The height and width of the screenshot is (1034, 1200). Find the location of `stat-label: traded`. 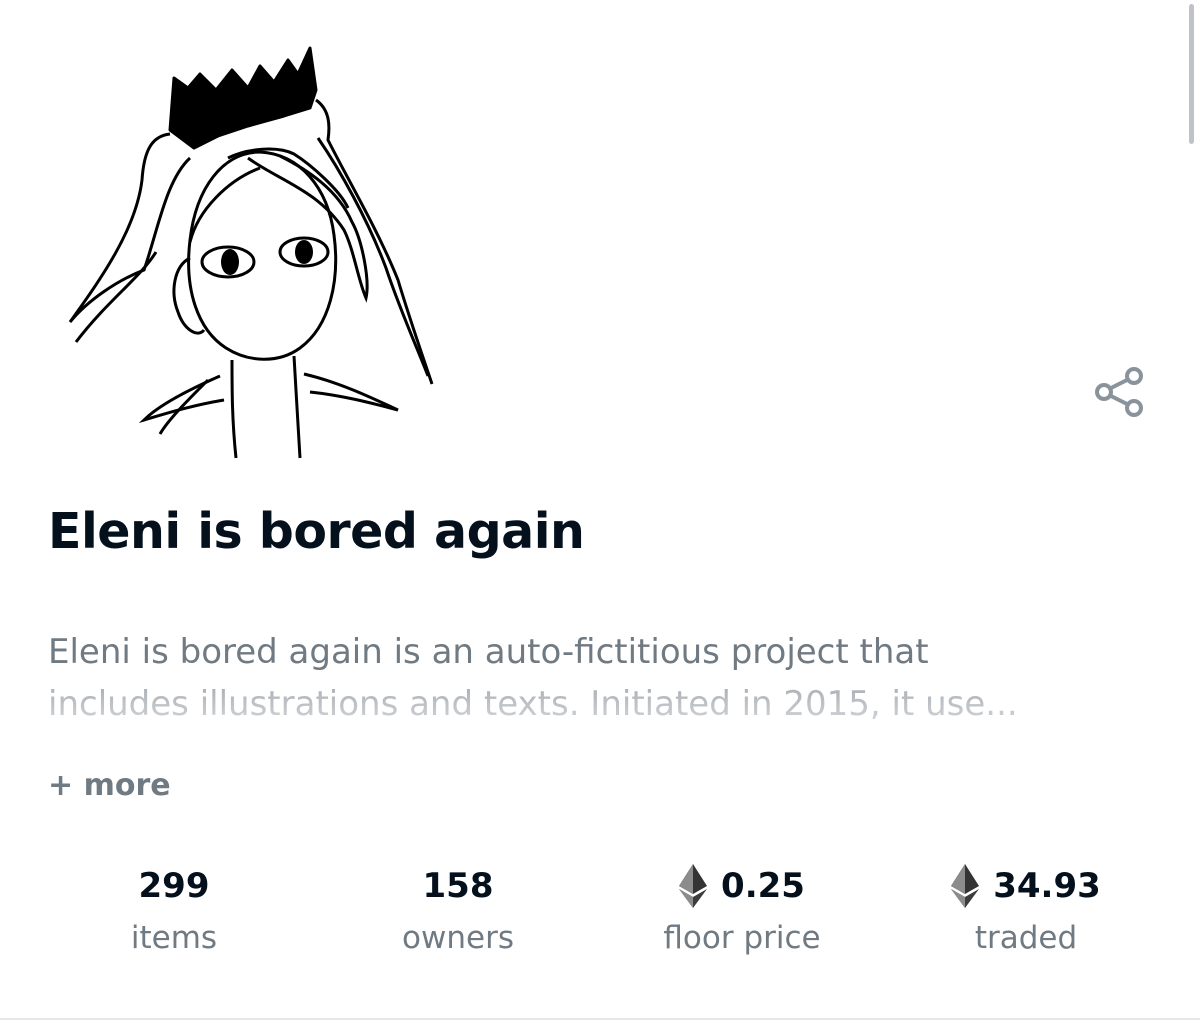

stat-label: traded is located at coordinates (1026, 938).